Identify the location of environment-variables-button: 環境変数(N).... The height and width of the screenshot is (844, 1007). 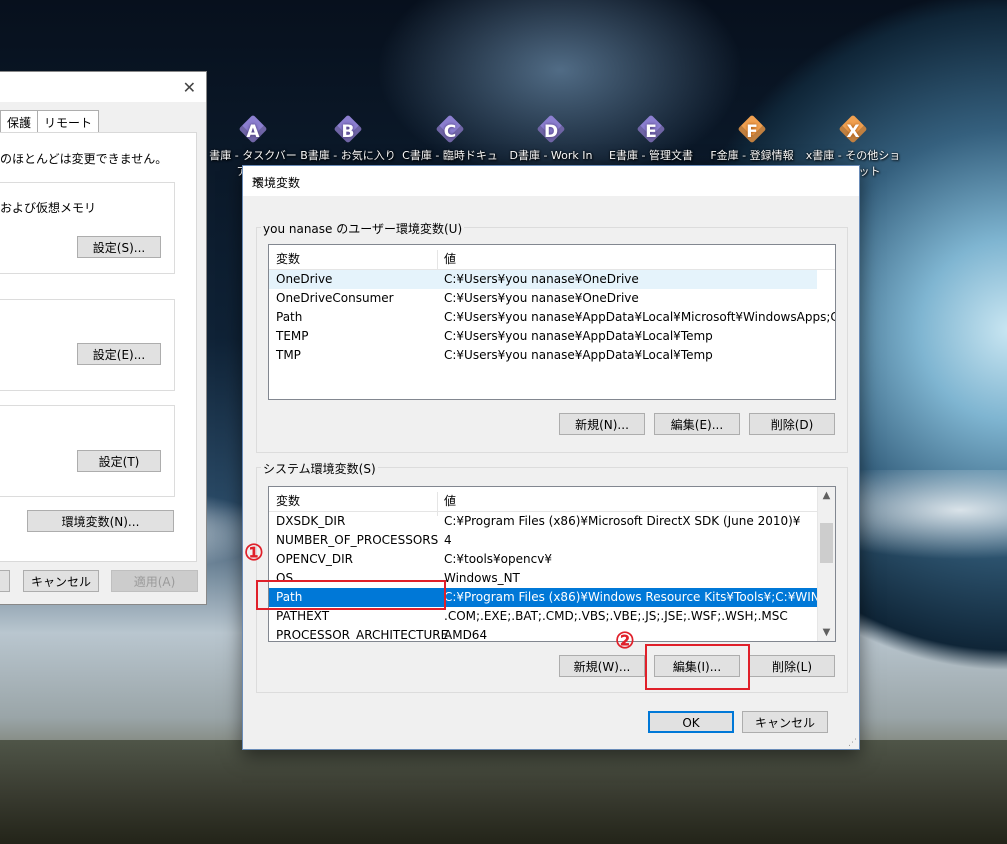
(100, 521).